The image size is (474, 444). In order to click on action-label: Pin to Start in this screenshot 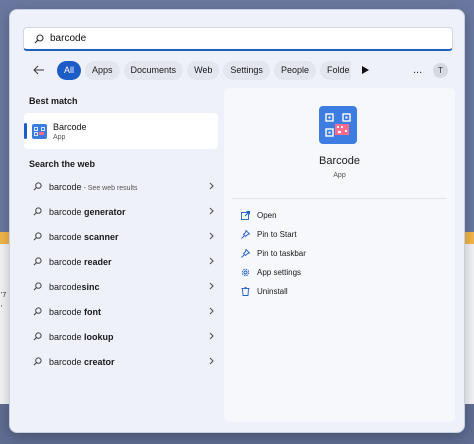, I will do `click(277, 234)`.